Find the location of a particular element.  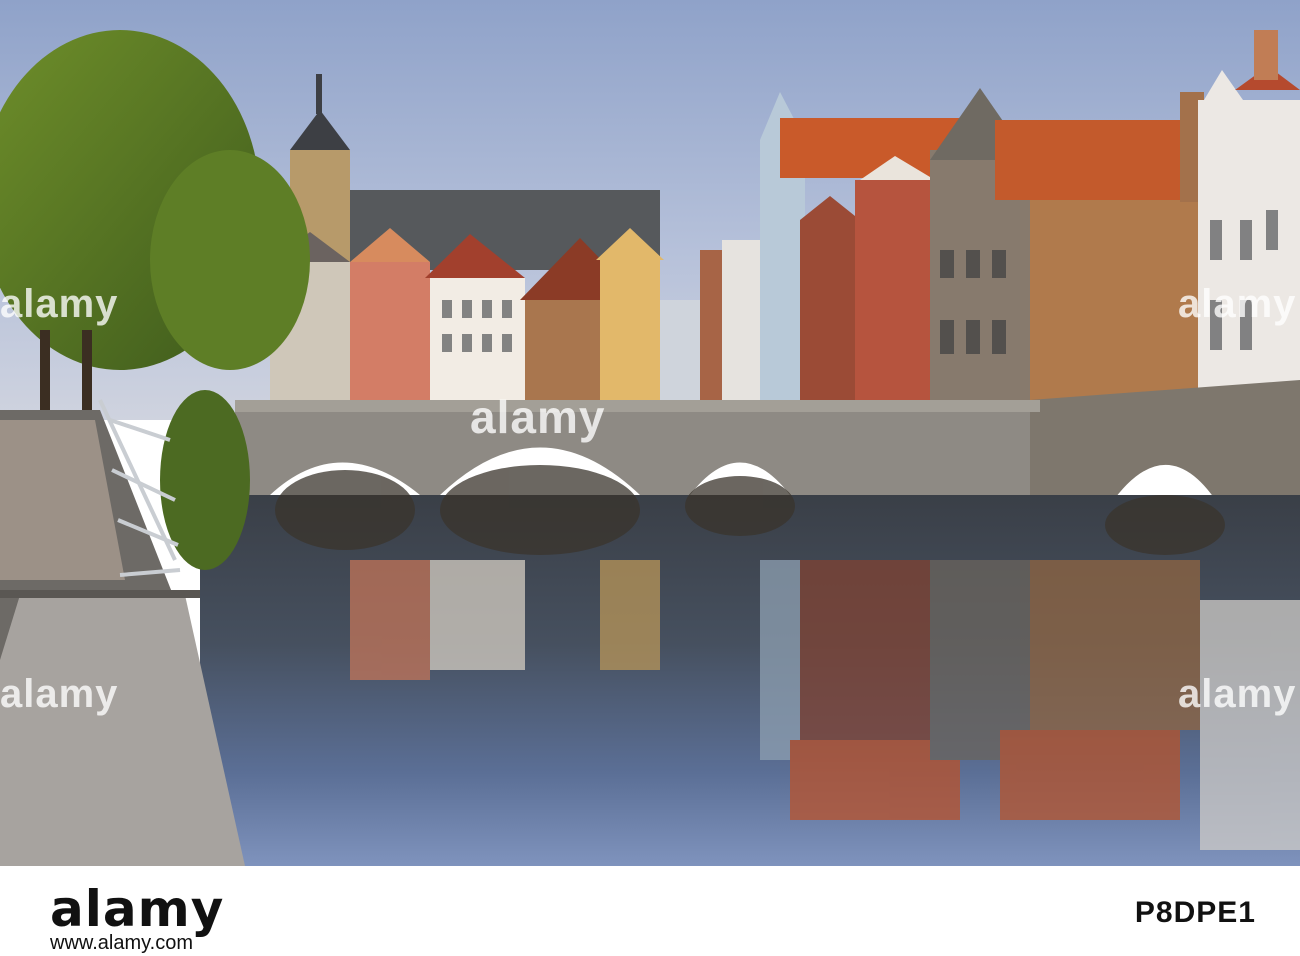

watermark-center: alamy is located at coordinates (538, 417).